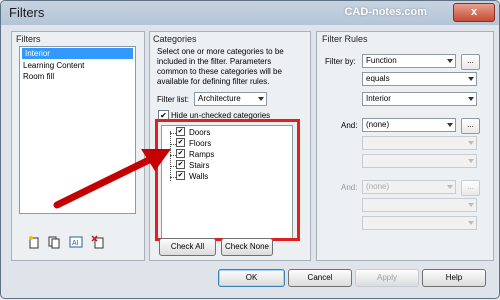 The height and width of the screenshot is (300, 500). What do you see at coordinates (378, 98) in the screenshot?
I see `value-value: Interior` at bounding box center [378, 98].